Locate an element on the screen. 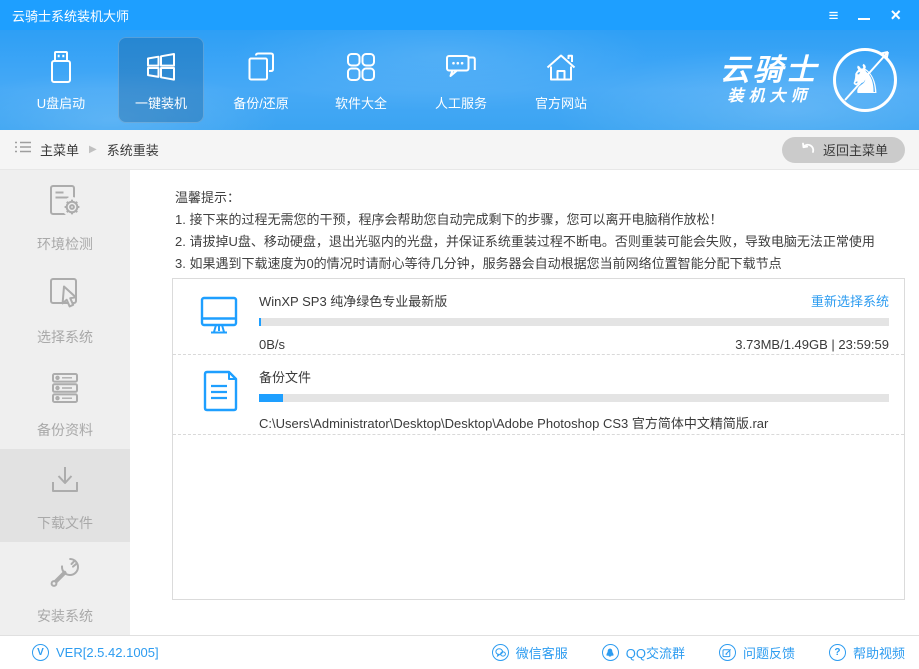  monitor-icon is located at coordinates (219, 322).